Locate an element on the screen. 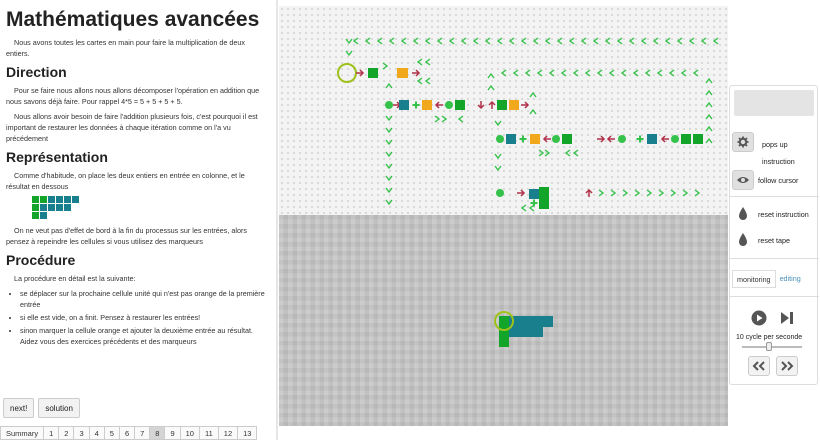 The width and height of the screenshot is (820, 440). lesson-pager: Summary 1 2 3 4 5 6 7 8 9 10 11 12 13 is located at coordinates (129, 433).